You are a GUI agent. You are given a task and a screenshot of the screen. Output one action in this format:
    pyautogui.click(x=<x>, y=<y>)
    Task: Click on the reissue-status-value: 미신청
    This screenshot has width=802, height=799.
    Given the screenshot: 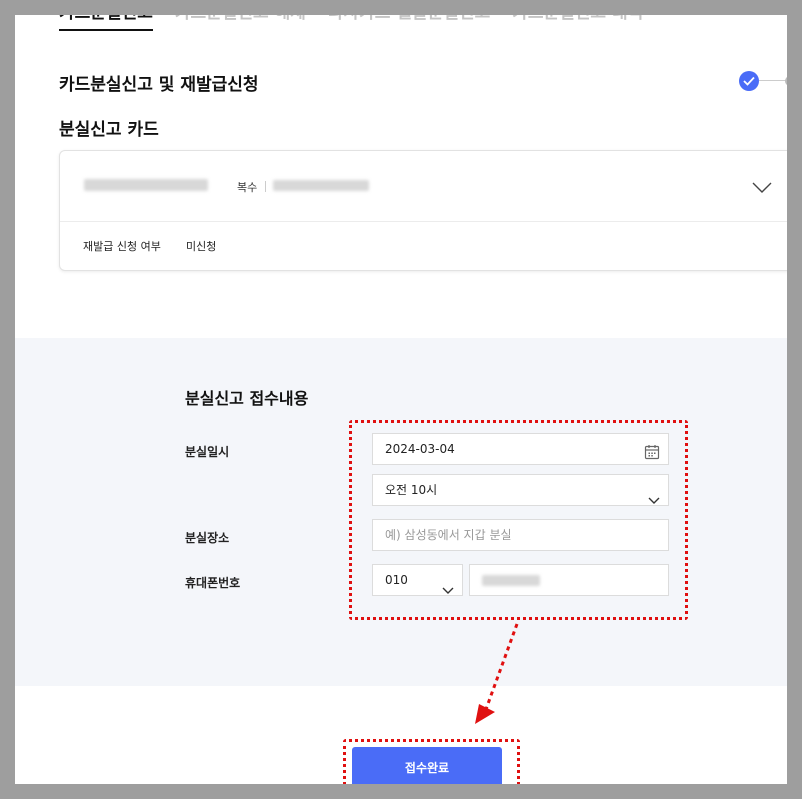 What is the action you would take?
    pyautogui.click(x=201, y=246)
    